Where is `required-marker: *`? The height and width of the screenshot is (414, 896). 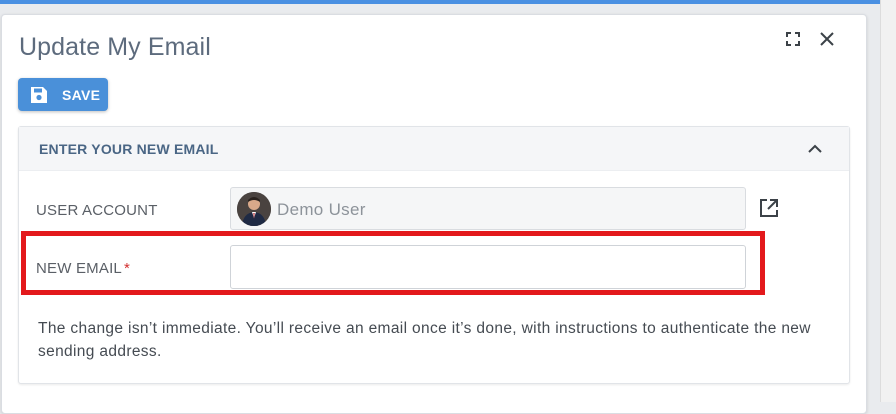 required-marker: * is located at coordinates (127, 268).